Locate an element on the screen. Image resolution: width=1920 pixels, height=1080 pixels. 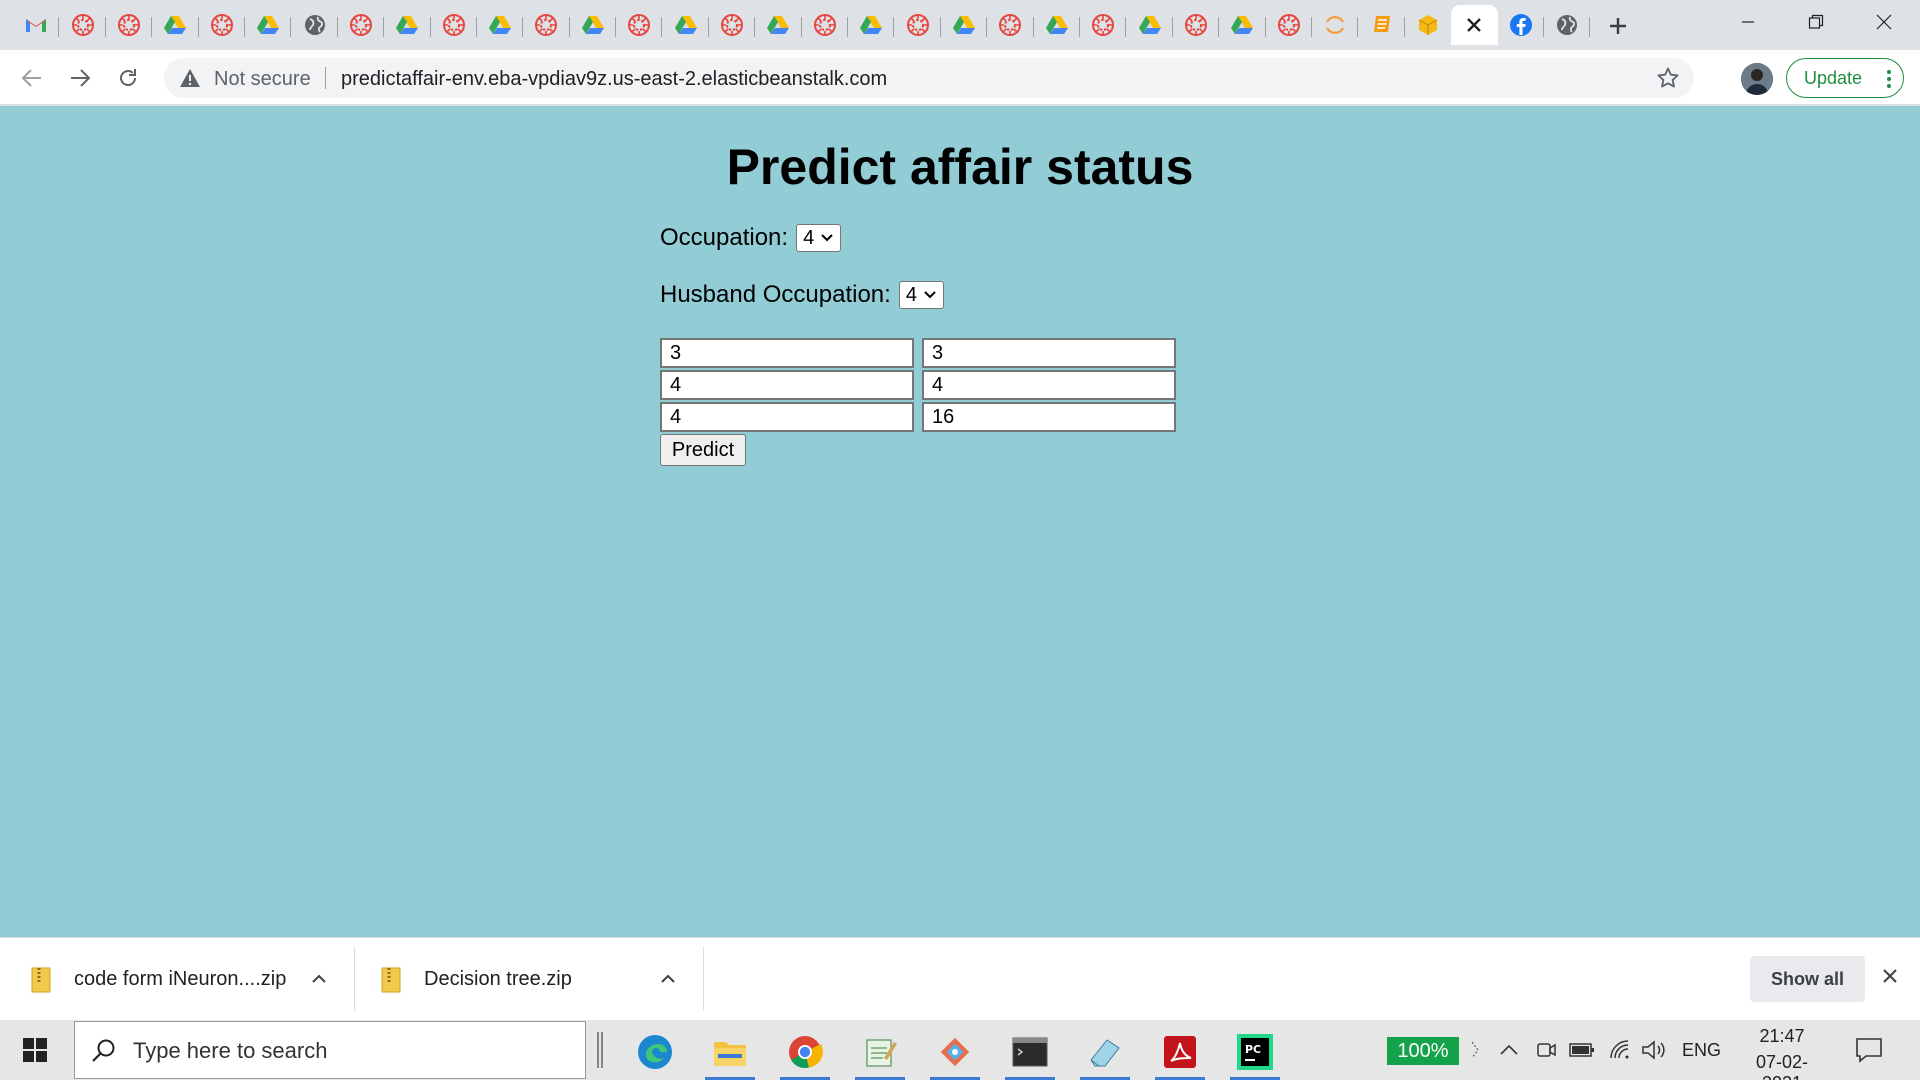
page-title: Predict affair status is located at coordinates (960, 167).